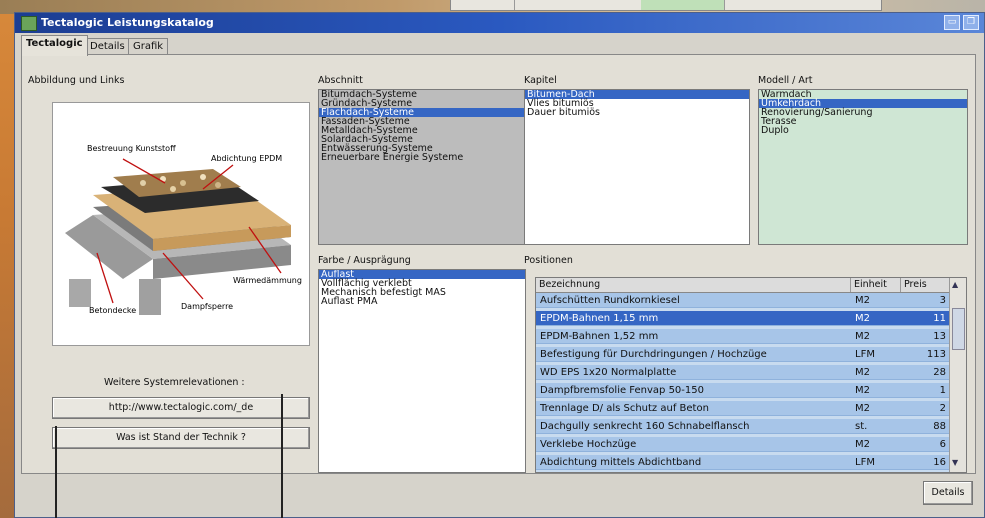 Image resolution: width=985 pixels, height=518 pixels. Describe the element at coordinates (622, 390) in the screenshot. I see `cell-bezeichnung: Dampfbremsfolie Fenvap 50-150` at that location.